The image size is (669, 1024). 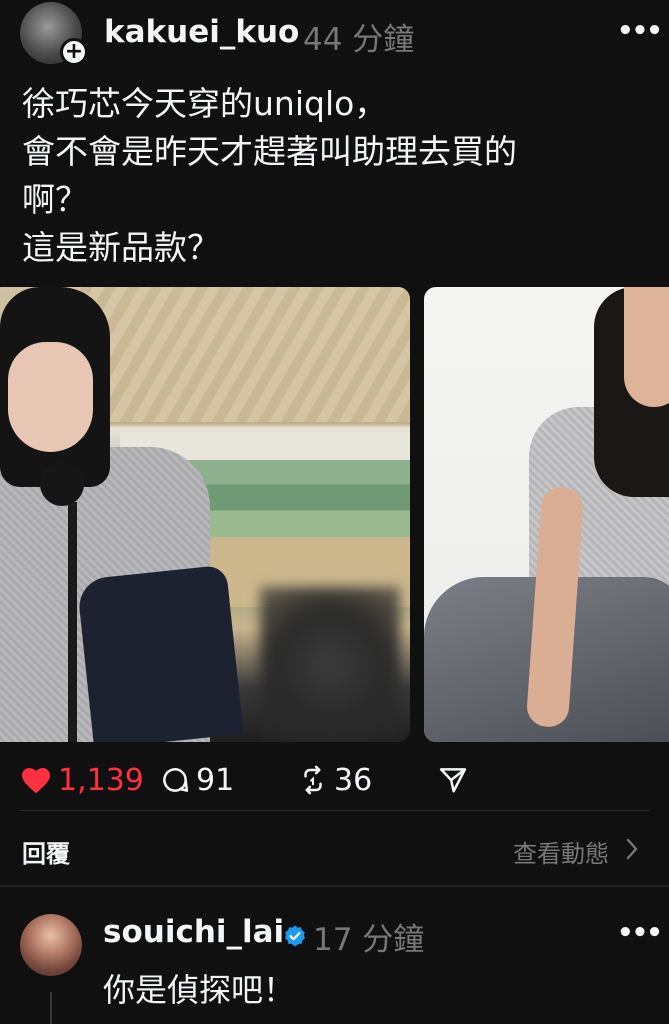 I want to click on section-divider, so click(x=334, y=886).